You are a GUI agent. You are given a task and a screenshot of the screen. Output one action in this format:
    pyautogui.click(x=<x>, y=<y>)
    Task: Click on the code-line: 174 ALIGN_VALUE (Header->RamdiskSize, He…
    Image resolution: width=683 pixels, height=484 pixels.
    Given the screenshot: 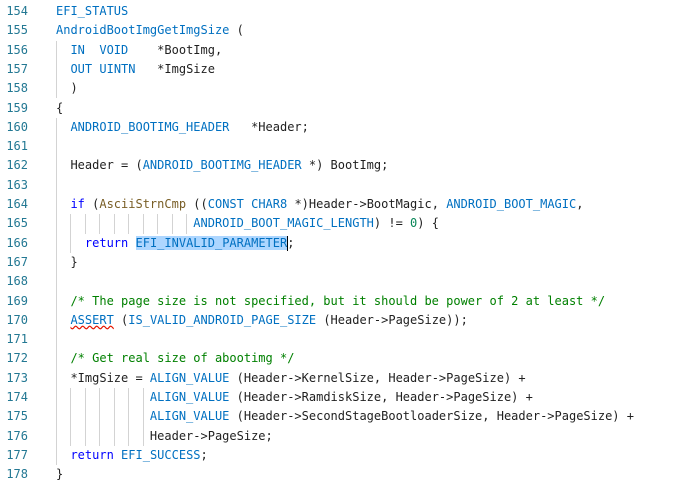 What is the action you would take?
    pyautogui.click(x=341, y=397)
    